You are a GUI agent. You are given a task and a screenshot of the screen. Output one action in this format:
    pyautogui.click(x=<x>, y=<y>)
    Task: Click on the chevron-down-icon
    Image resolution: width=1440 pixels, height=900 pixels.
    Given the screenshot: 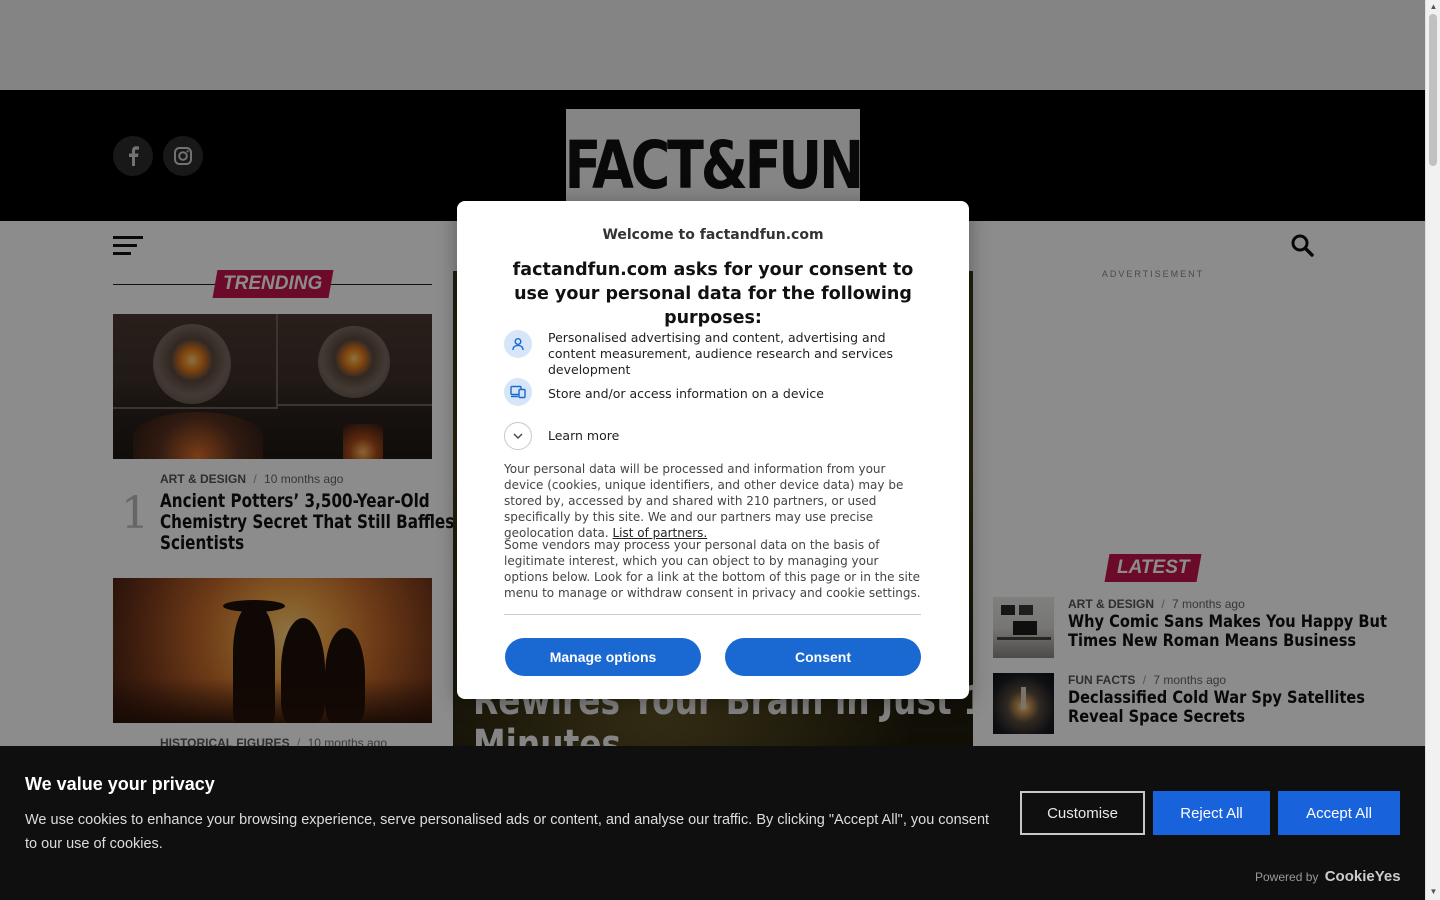 What is the action you would take?
    pyautogui.click(x=518, y=436)
    